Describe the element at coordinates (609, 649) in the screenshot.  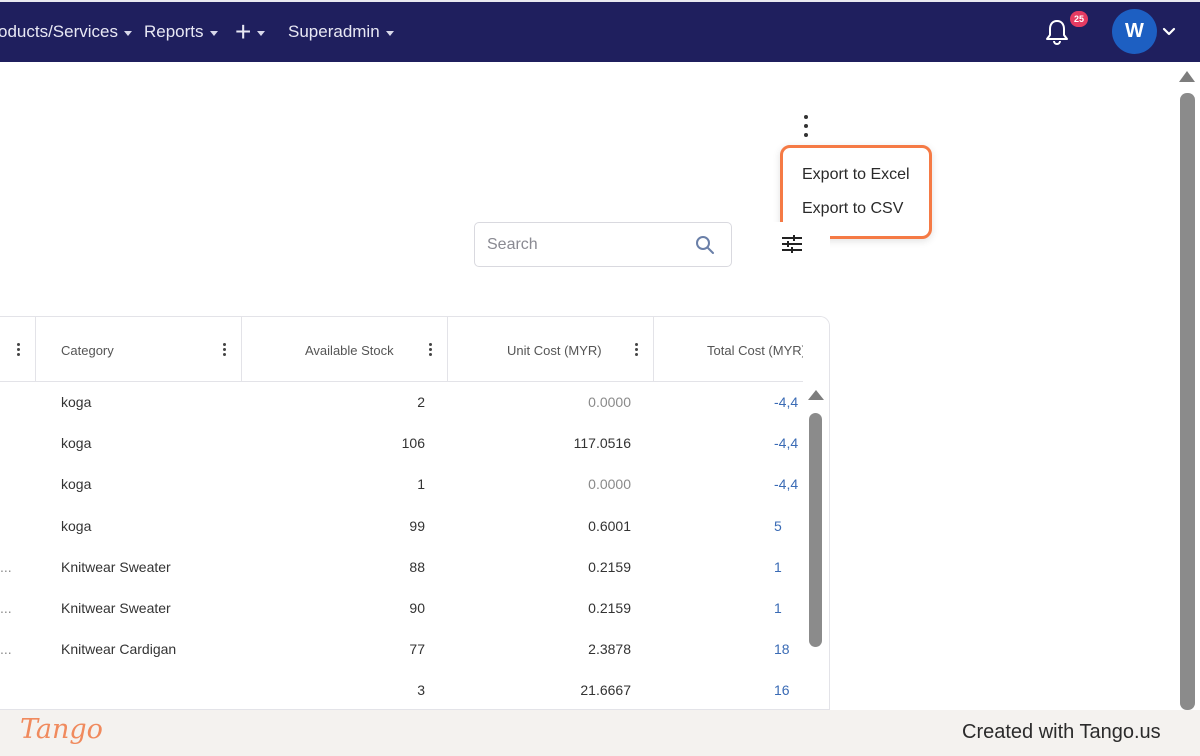
I see `unit-cost-cell: 2.3878` at that location.